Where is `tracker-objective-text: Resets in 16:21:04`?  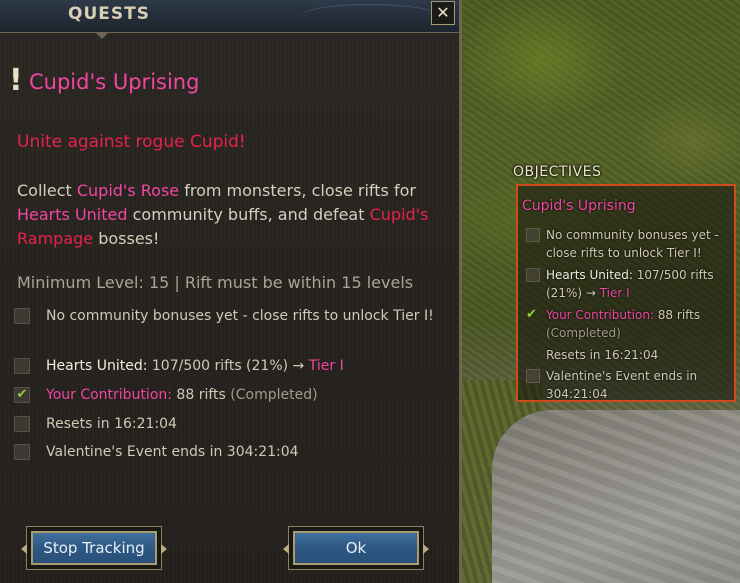 tracker-objective-text: Resets in 16:21:04 is located at coordinates (602, 355).